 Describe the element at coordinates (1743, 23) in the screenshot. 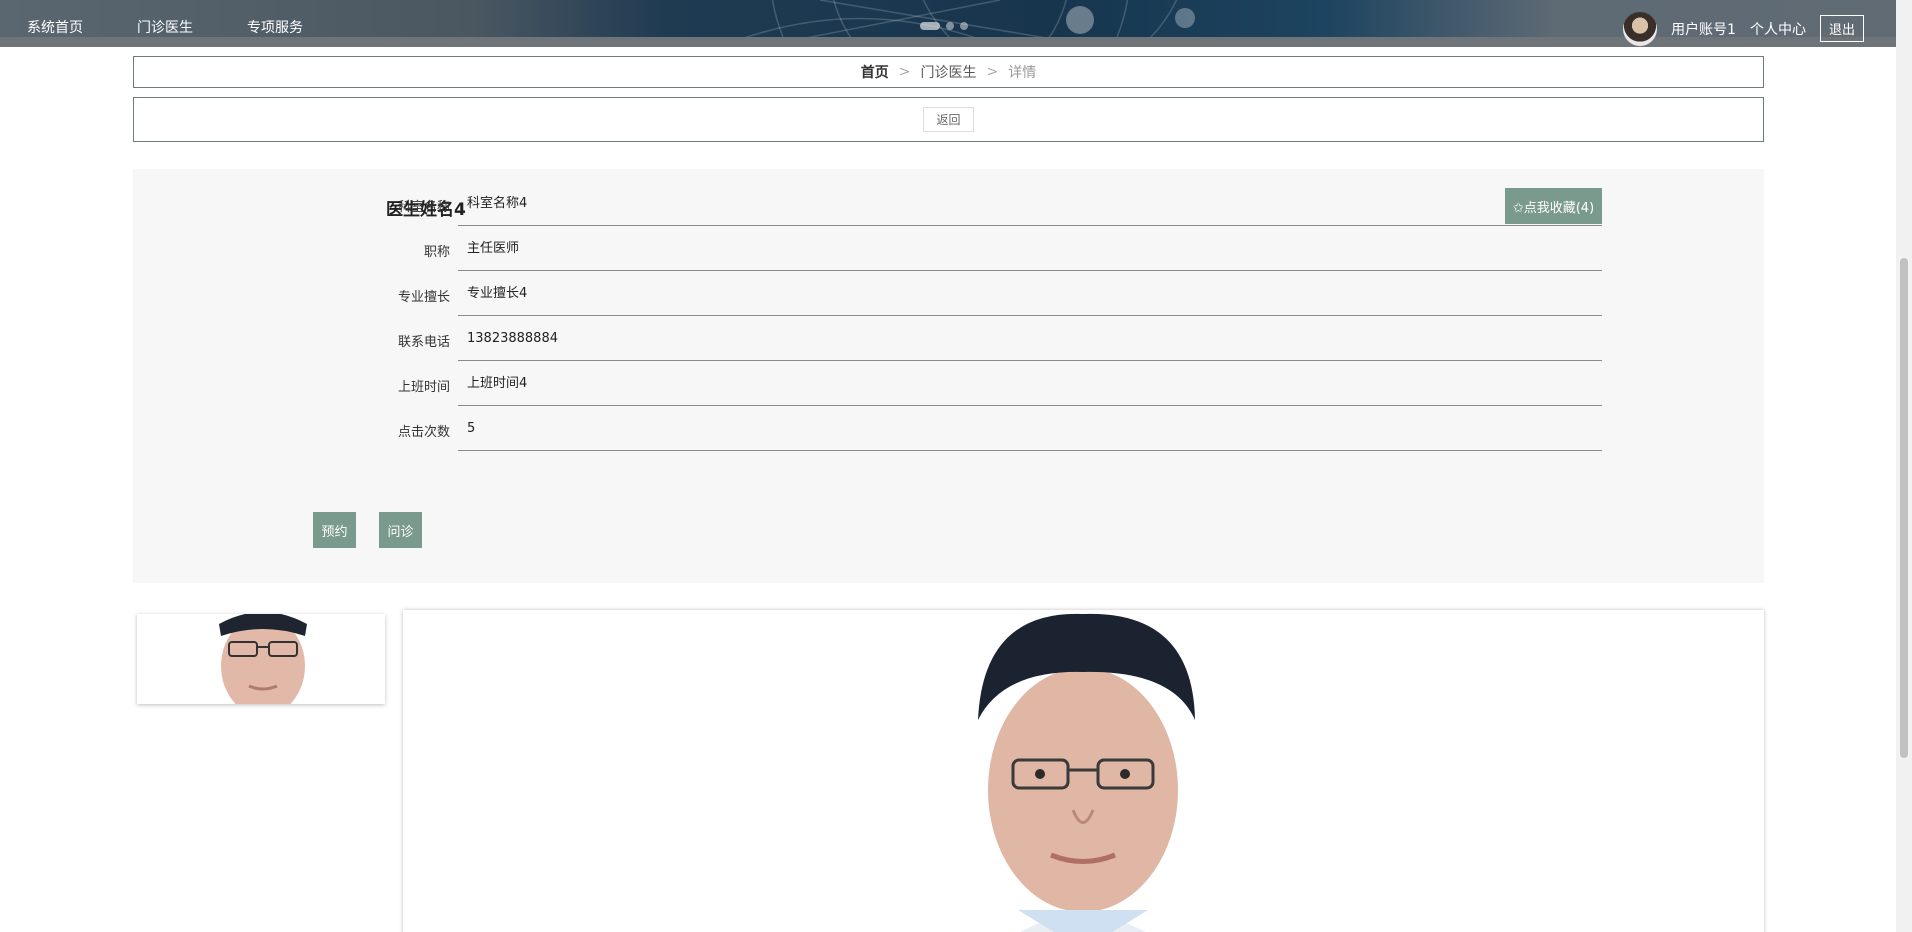

I see `user-area: 用户账号1 个人中心 退出` at that location.